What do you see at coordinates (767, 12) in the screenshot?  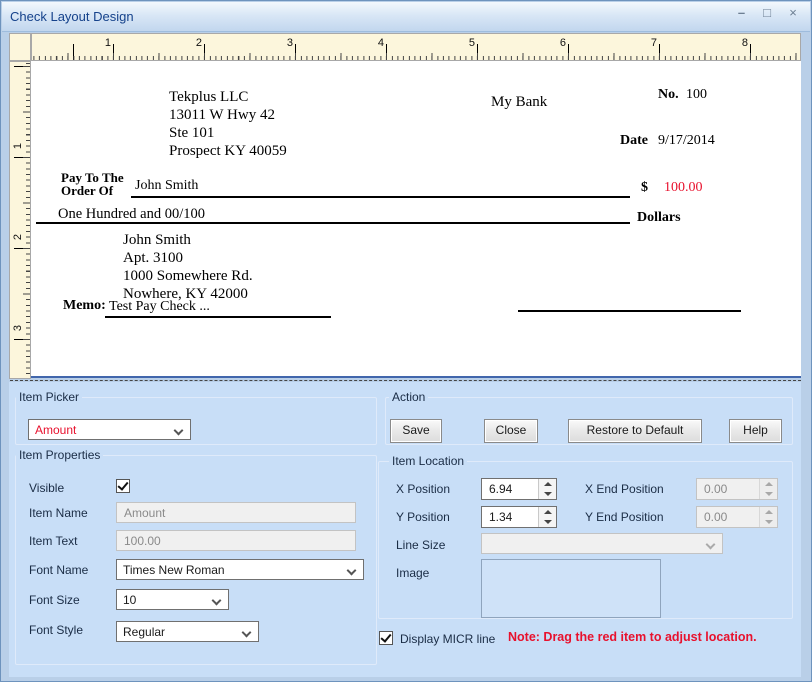 I see `maximize-icon: □` at bounding box center [767, 12].